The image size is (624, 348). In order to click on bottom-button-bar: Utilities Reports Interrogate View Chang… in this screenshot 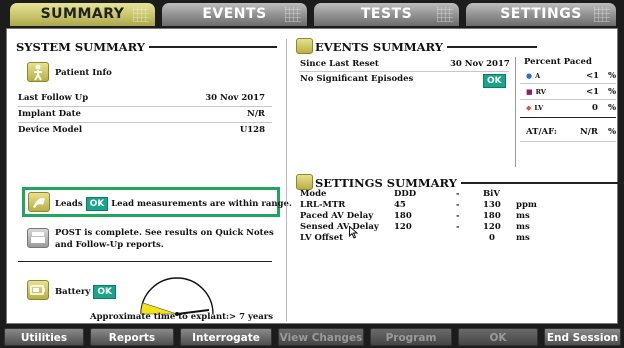, I will do `click(312, 337)`.